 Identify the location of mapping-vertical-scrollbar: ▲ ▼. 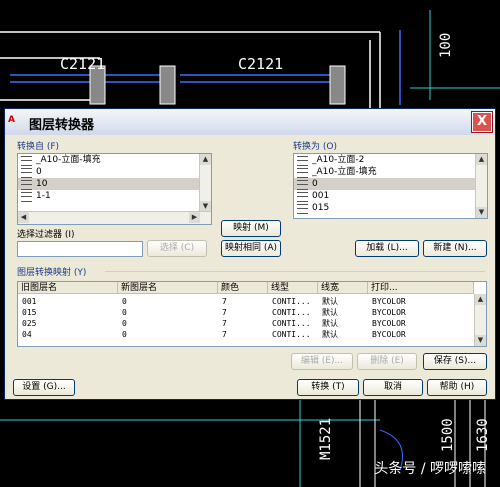
(480, 320).